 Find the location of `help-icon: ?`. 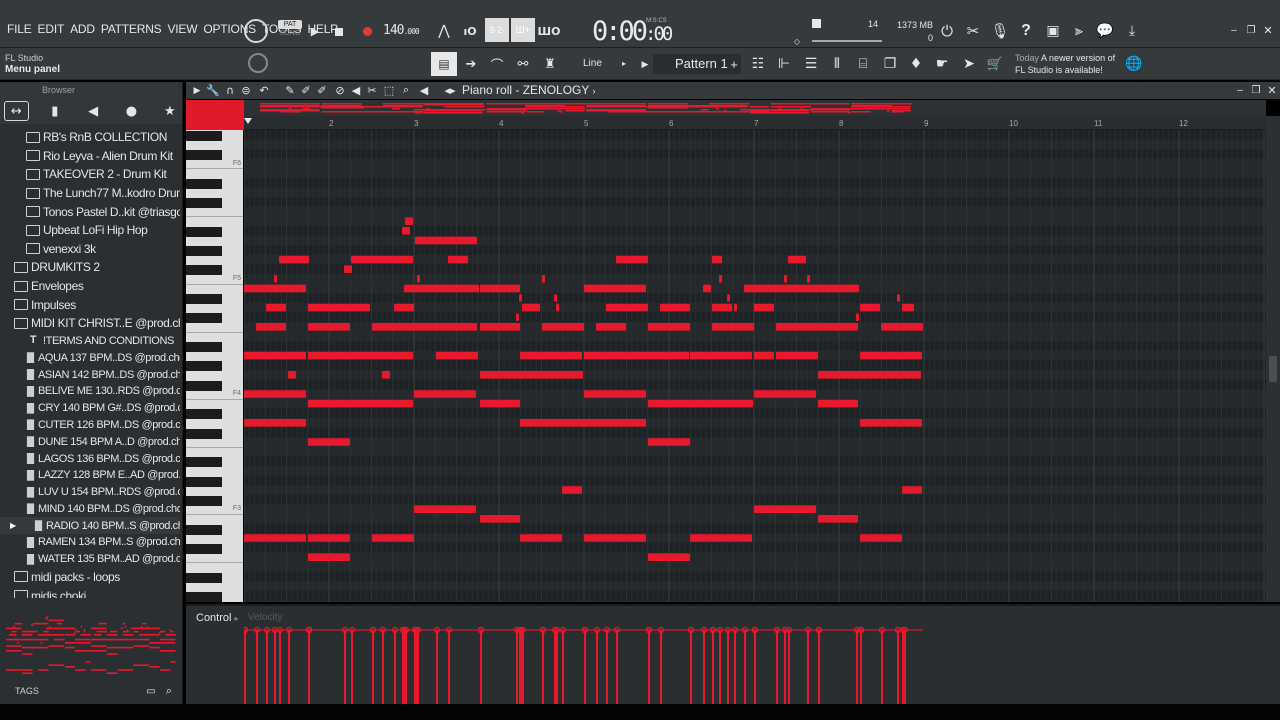

help-icon: ? is located at coordinates (1026, 31).